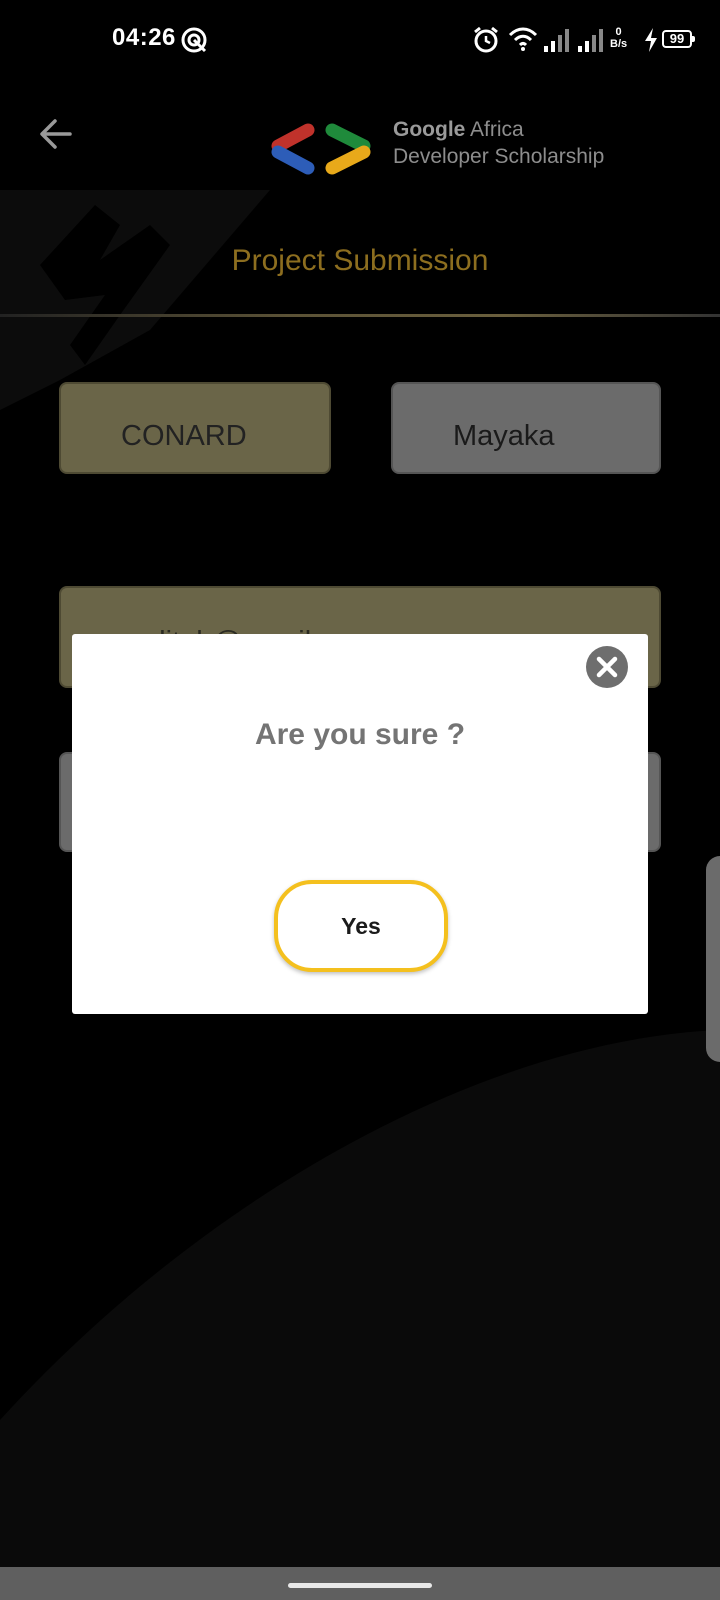 This screenshot has height=1600, width=720. Describe the element at coordinates (486, 39) in the screenshot. I see `alarm-icon` at that location.